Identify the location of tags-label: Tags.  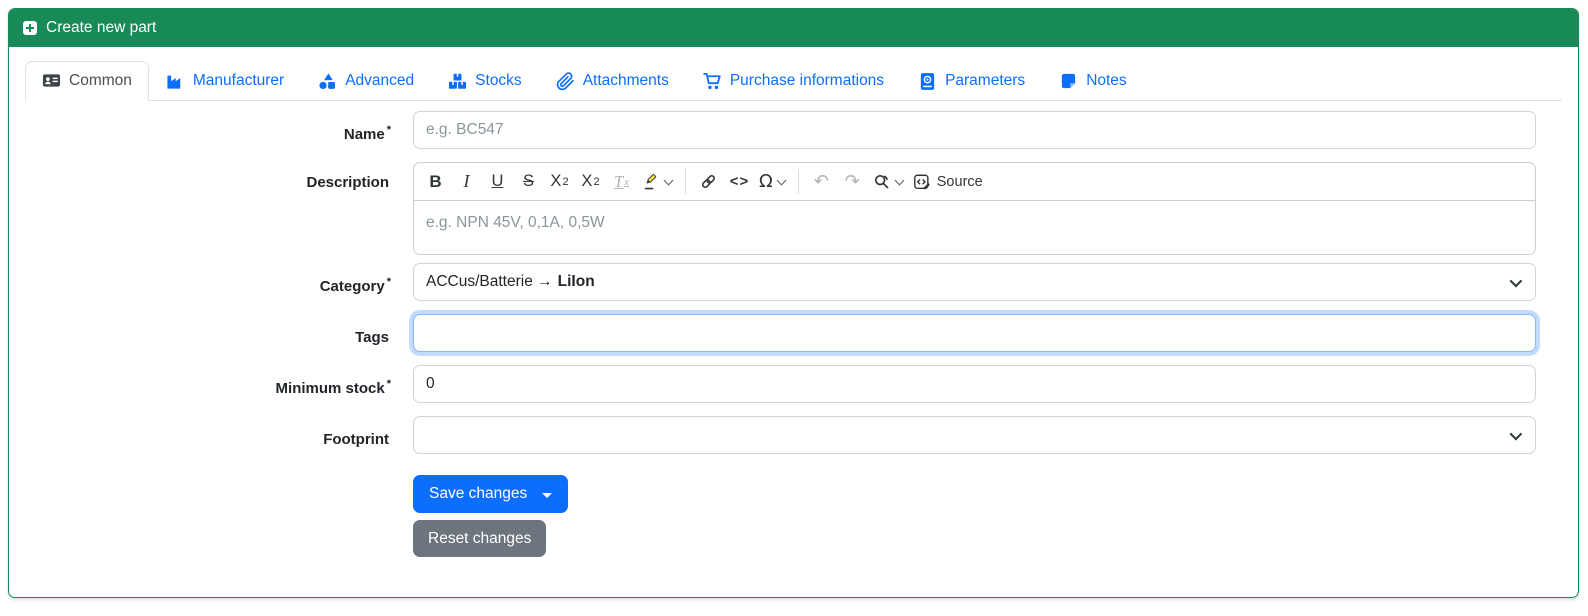
(372, 337).